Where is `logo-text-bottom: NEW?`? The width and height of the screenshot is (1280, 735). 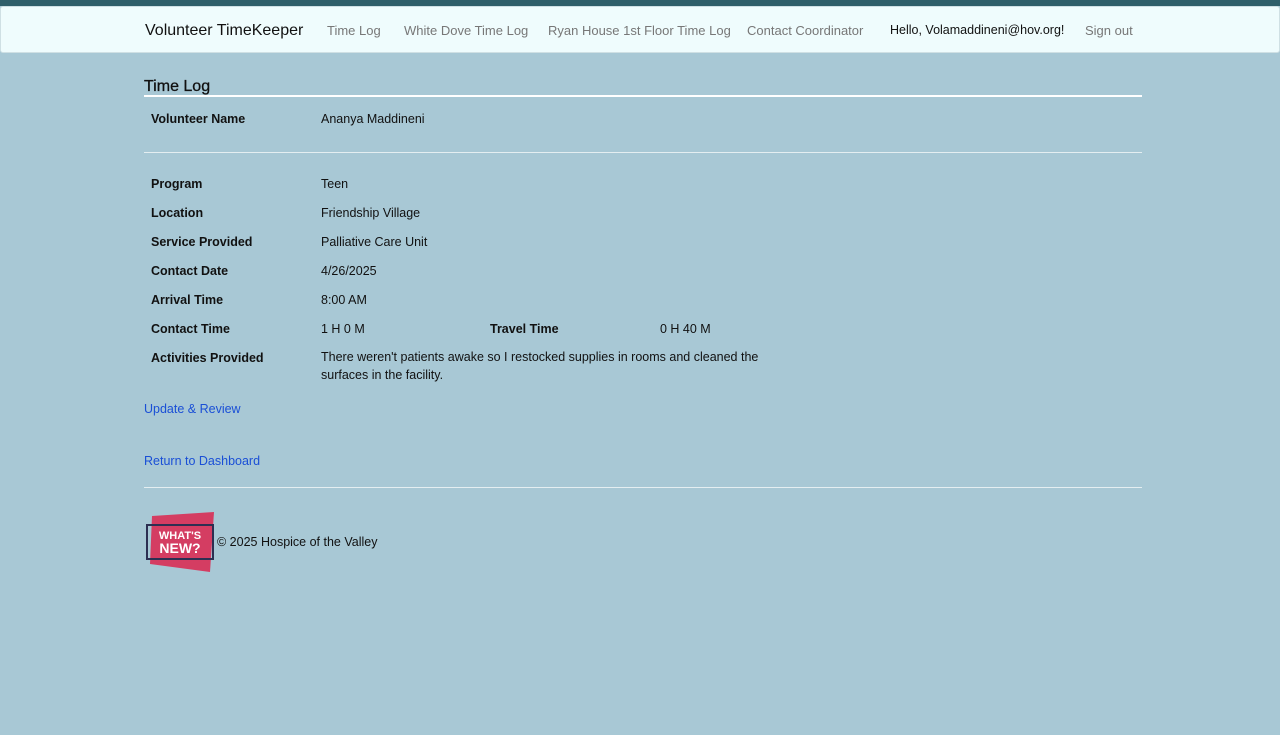 logo-text-bottom: NEW? is located at coordinates (179, 548).